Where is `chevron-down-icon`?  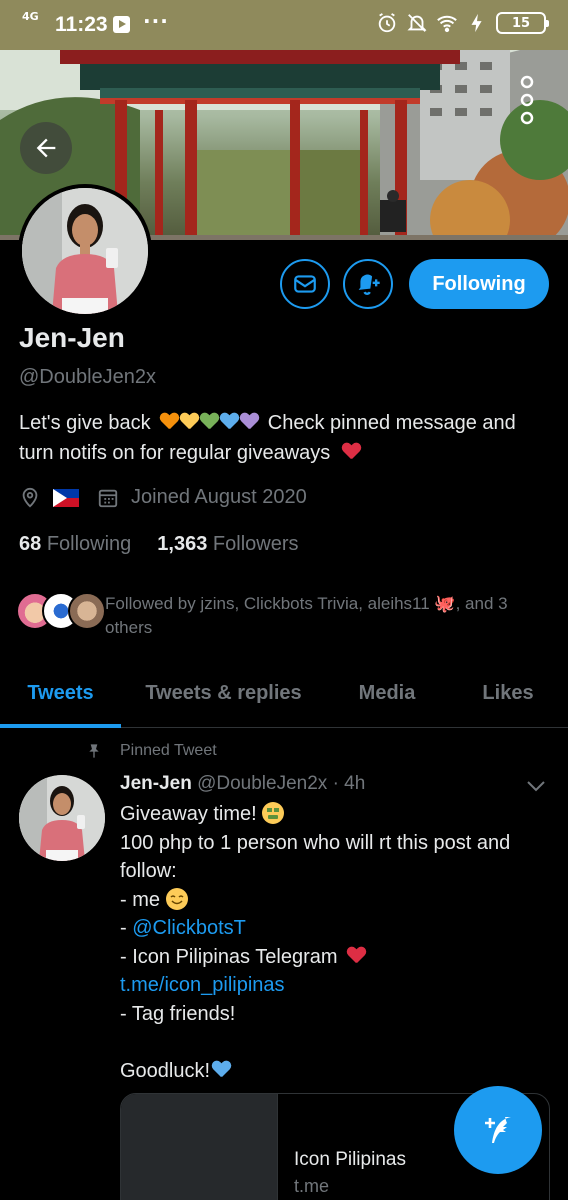
chevron-down-icon is located at coordinates (536, 786).